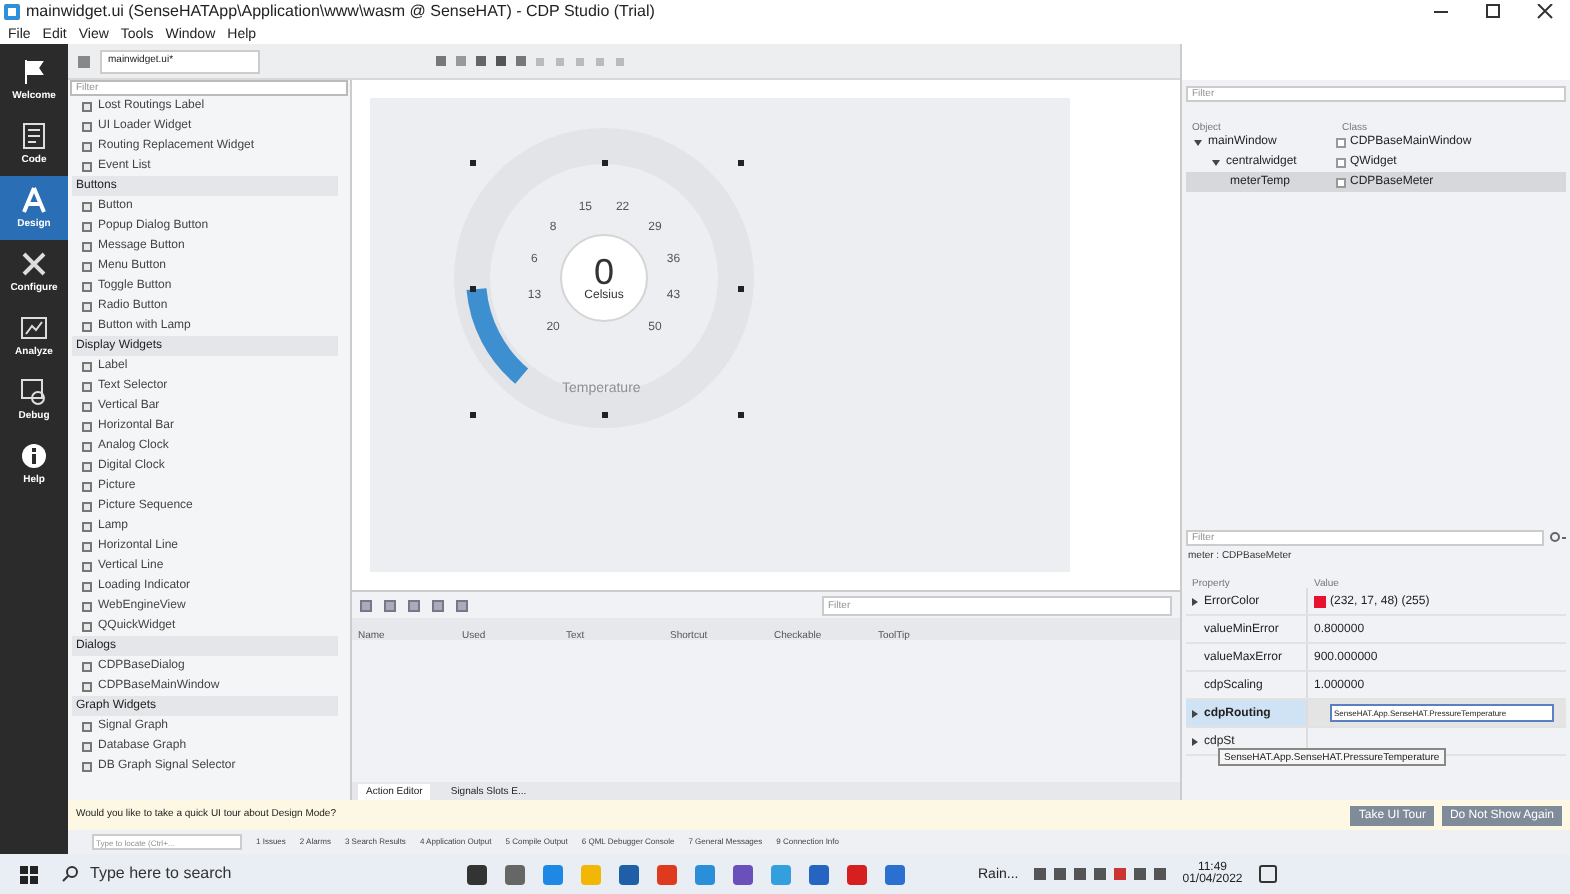 The height and width of the screenshot is (894, 1570). What do you see at coordinates (224, 874) in the screenshot?
I see `search-box: Type here to search` at bounding box center [224, 874].